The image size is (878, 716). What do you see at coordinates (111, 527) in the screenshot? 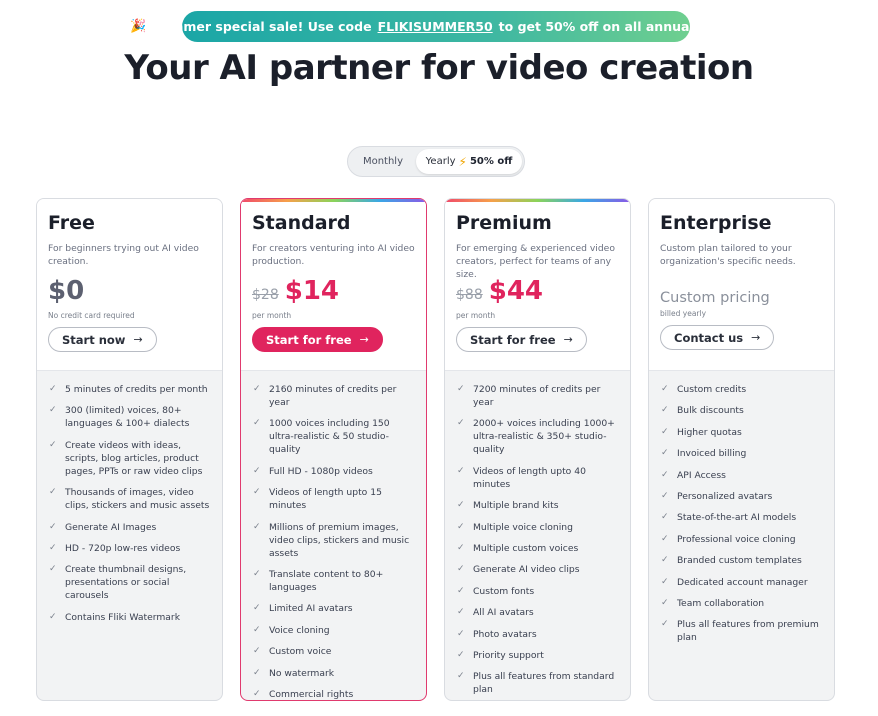
I see `feature-text: Generate AI Images` at bounding box center [111, 527].